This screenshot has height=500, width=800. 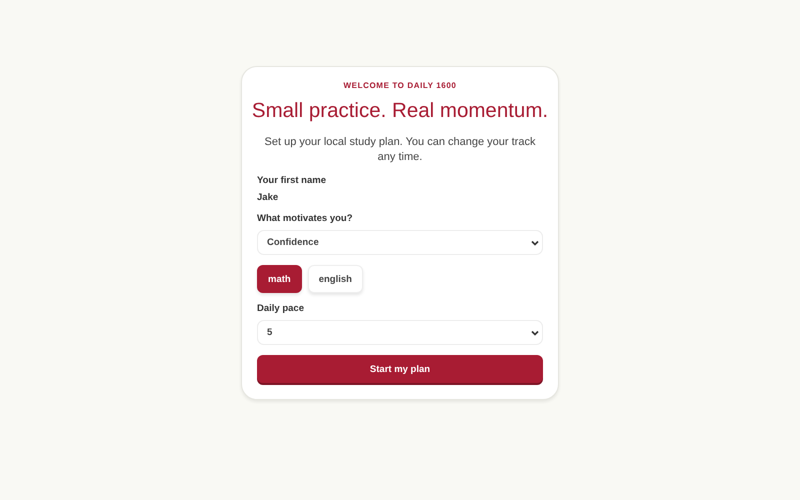 I want to click on subtitle-text: Set up your local study plan. You can change your track any time., so click(x=400, y=150).